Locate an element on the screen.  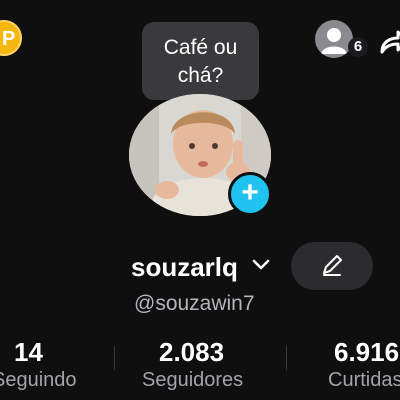
pencil-icon is located at coordinates (332, 265).